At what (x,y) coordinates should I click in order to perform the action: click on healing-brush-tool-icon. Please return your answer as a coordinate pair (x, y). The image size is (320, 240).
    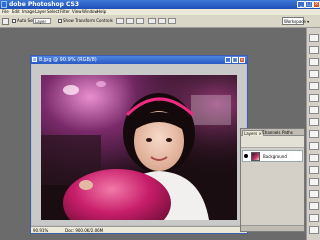
    Looking at the image, I should click on (314, 110).